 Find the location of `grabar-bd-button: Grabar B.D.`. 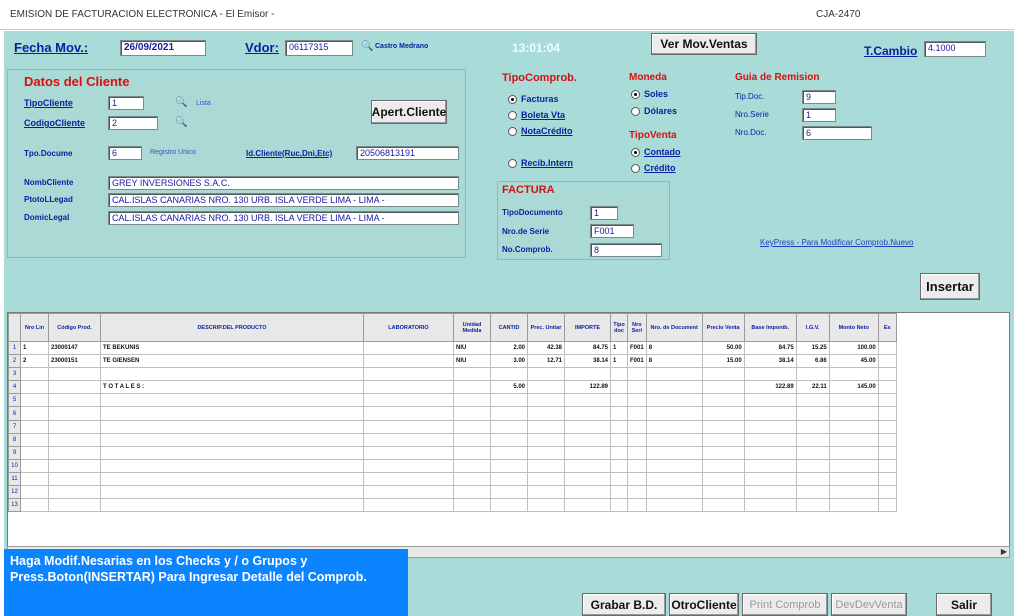

grabar-bd-button: Grabar B.D. is located at coordinates (624, 604).